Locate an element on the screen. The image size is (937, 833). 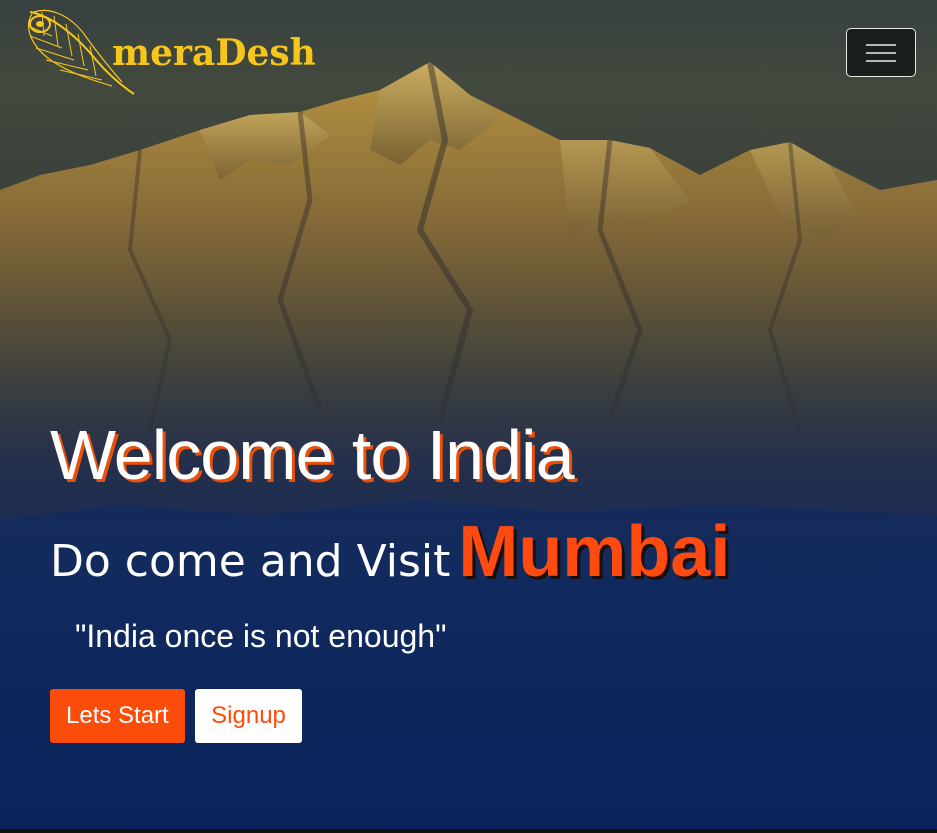
hamburger-menu-icon is located at coordinates (881, 53).